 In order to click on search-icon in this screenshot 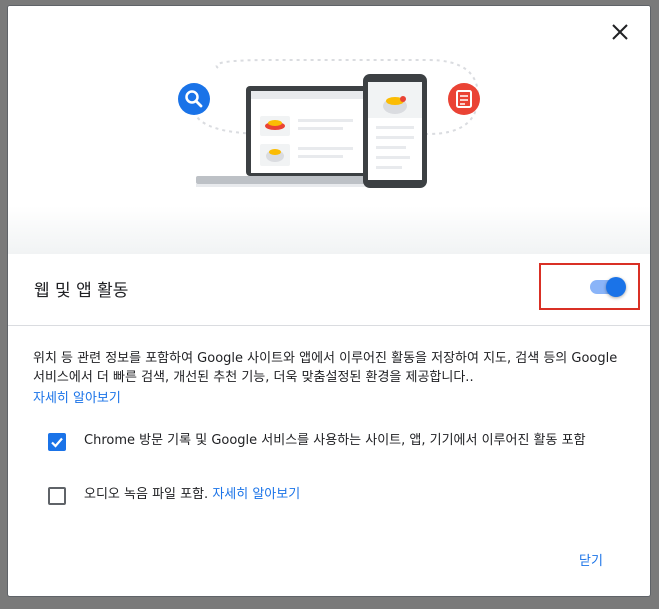, I will do `click(194, 99)`.